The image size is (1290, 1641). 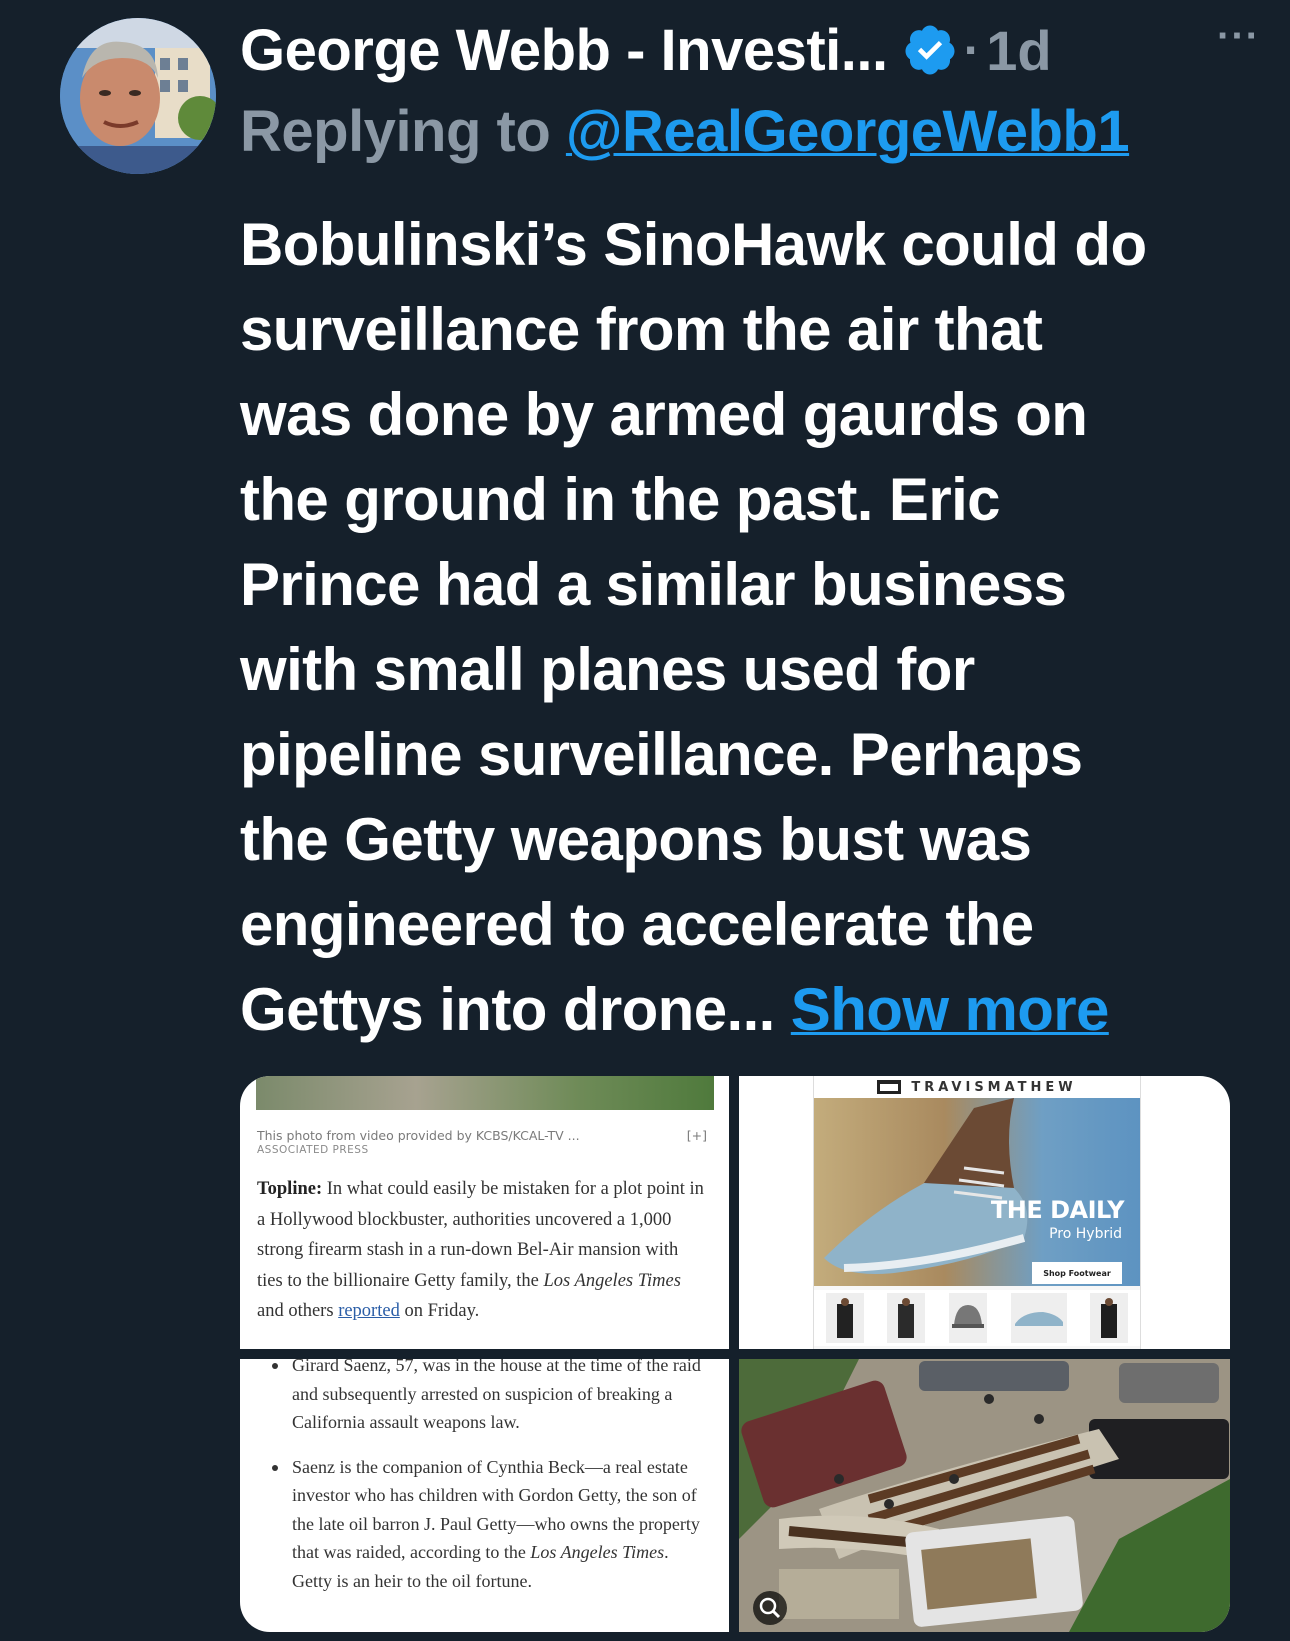 I want to click on ad-product-thumbs, so click(x=977, y=1318).